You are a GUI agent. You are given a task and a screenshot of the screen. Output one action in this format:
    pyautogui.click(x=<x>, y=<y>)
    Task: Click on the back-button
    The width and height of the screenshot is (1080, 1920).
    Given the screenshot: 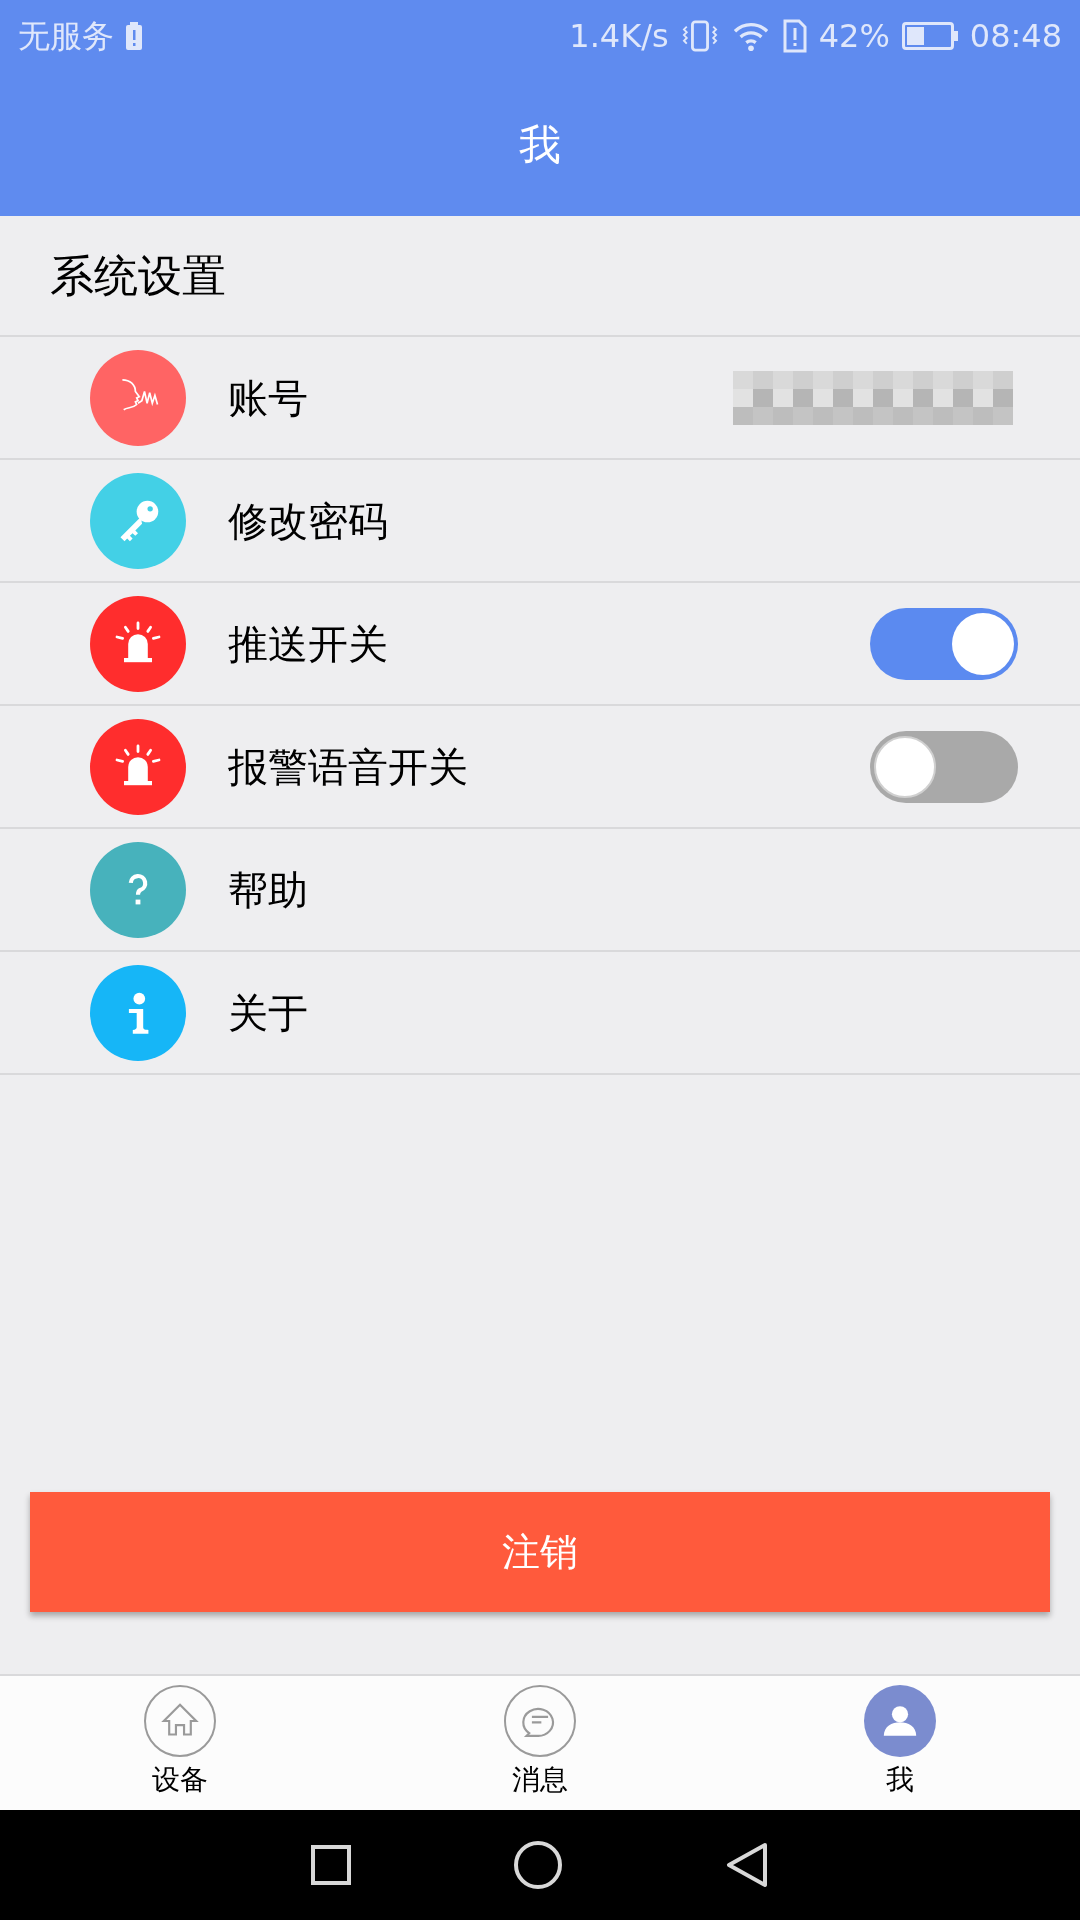 What is the action you would take?
    pyautogui.click(x=746, y=1865)
    